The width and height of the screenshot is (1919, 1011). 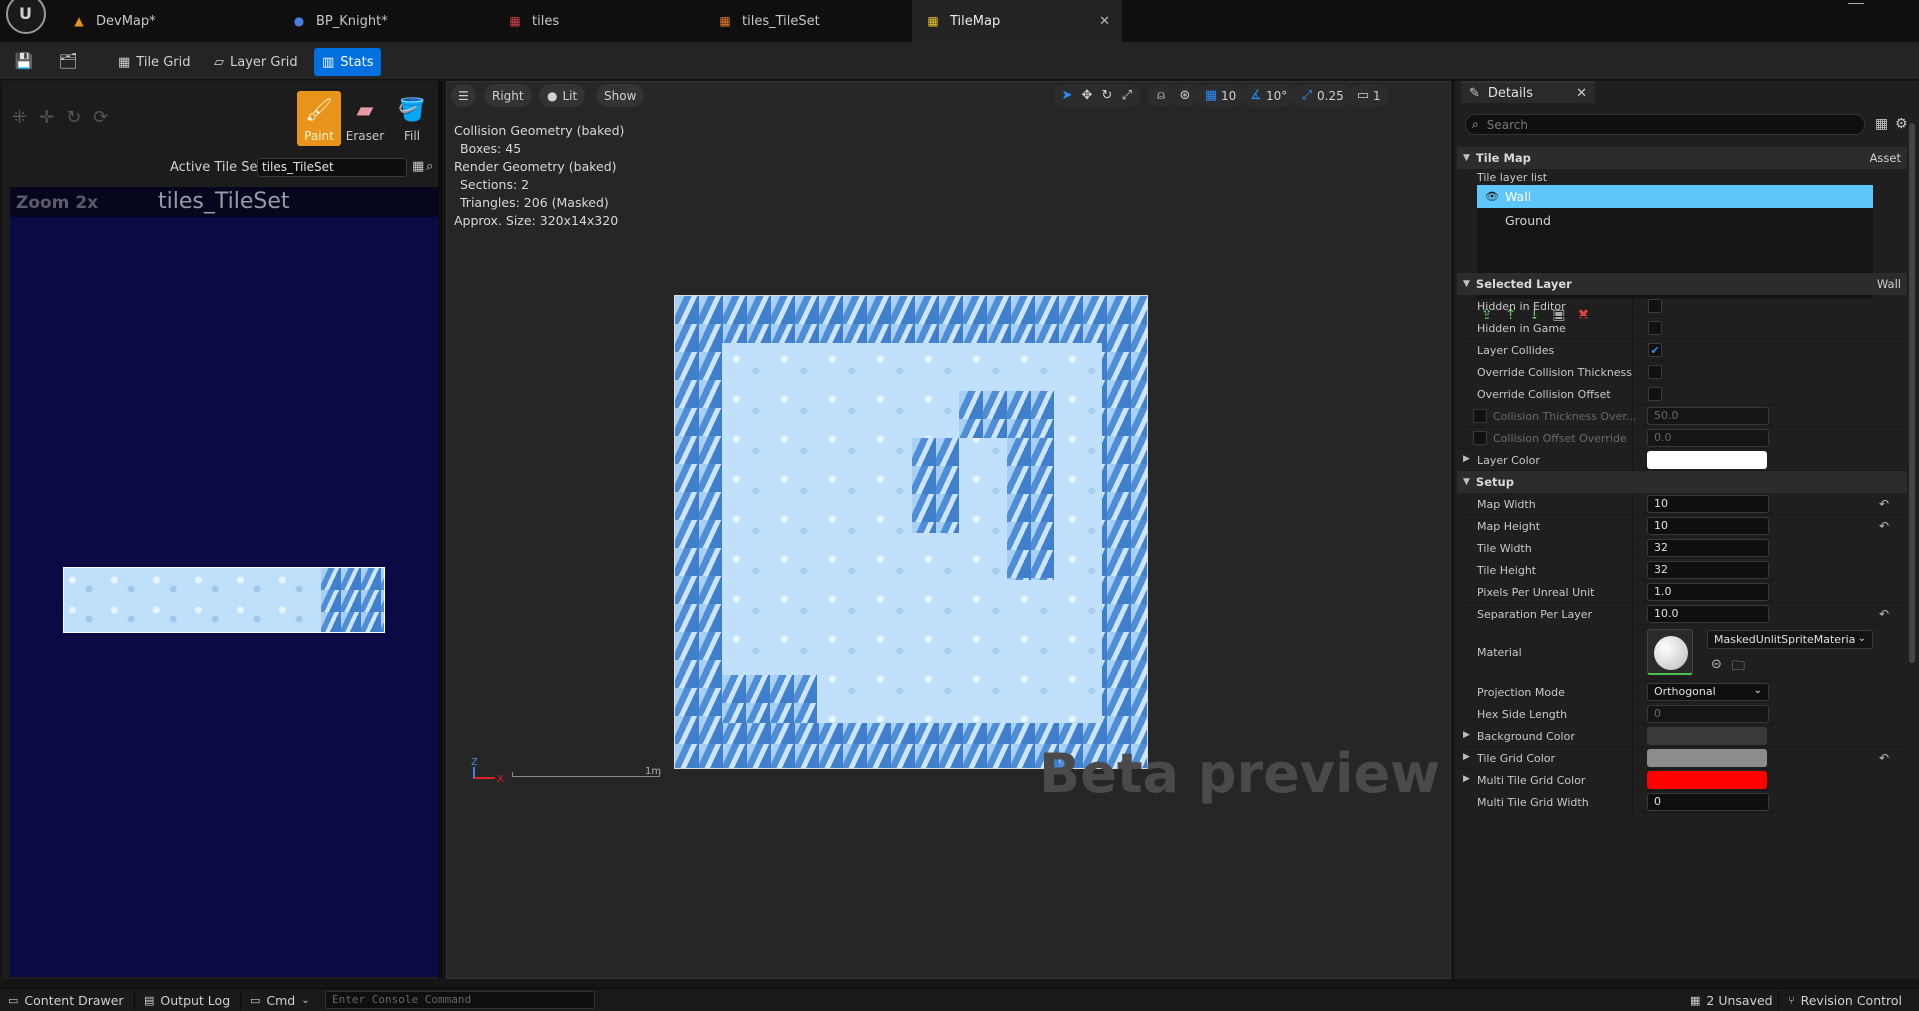 What do you see at coordinates (1708, 692) in the screenshot?
I see `projection-mode-dropdown: Orthogonal ⌄` at bounding box center [1708, 692].